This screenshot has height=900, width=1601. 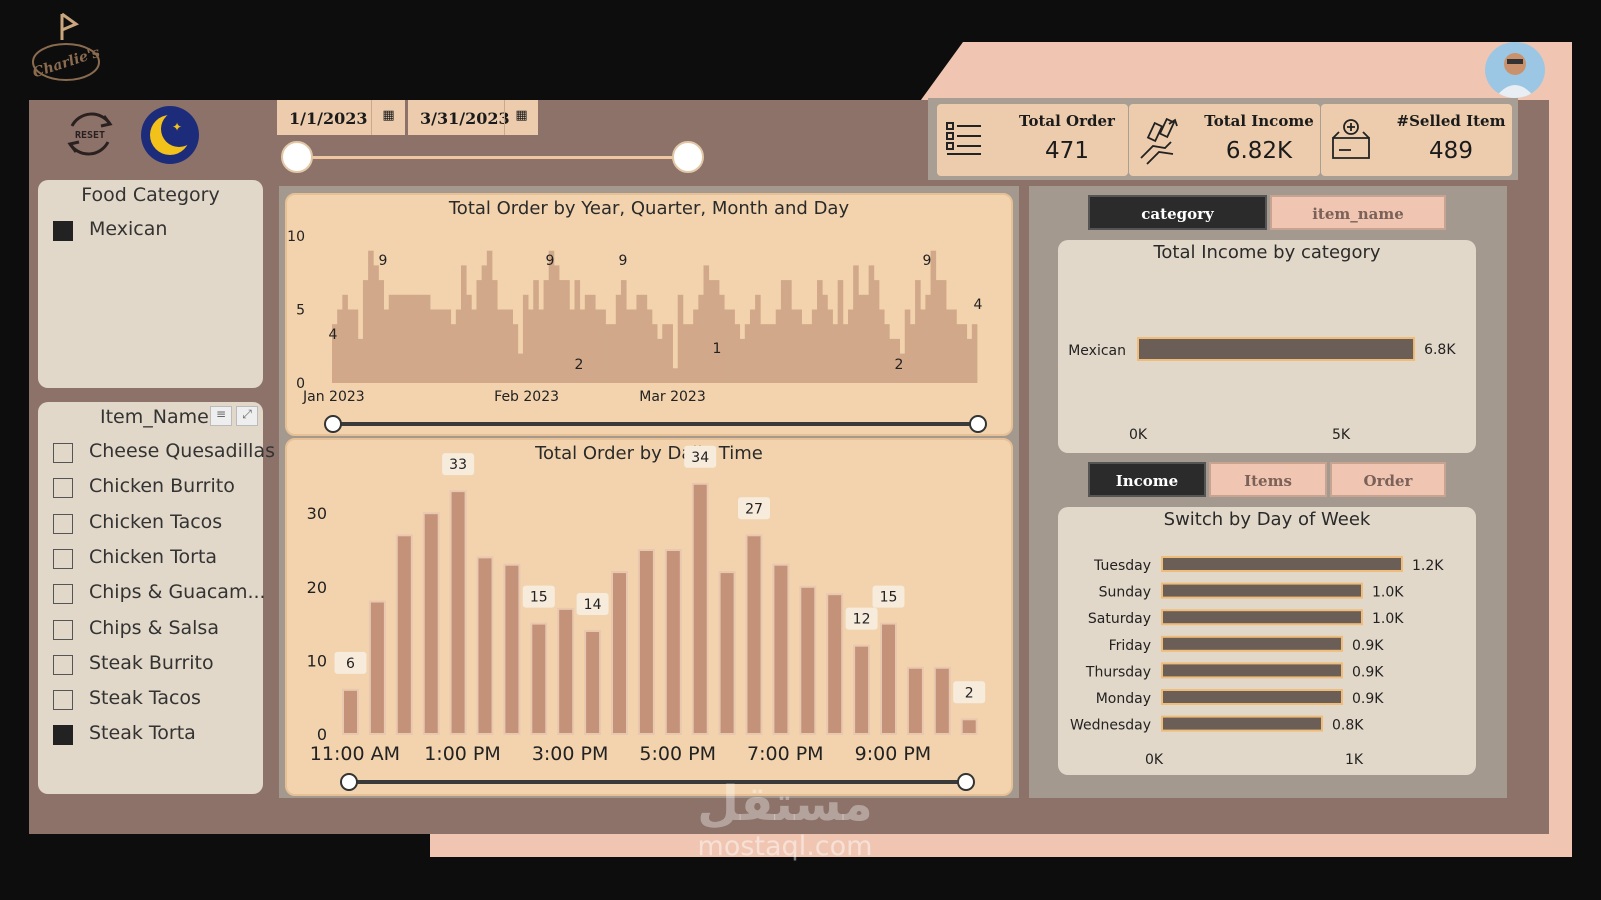 I want to click on slicer-item-label: Chicken Tacos, so click(x=156, y=521).